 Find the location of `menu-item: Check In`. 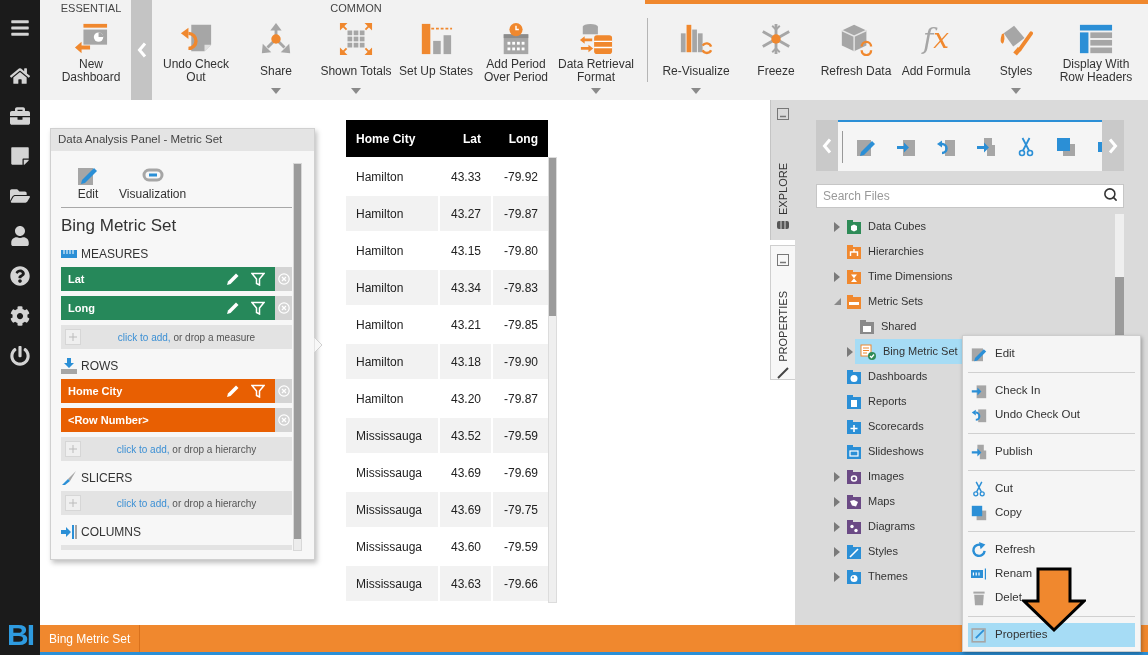

menu-item: Check In is located at coordinates (1051, 391).